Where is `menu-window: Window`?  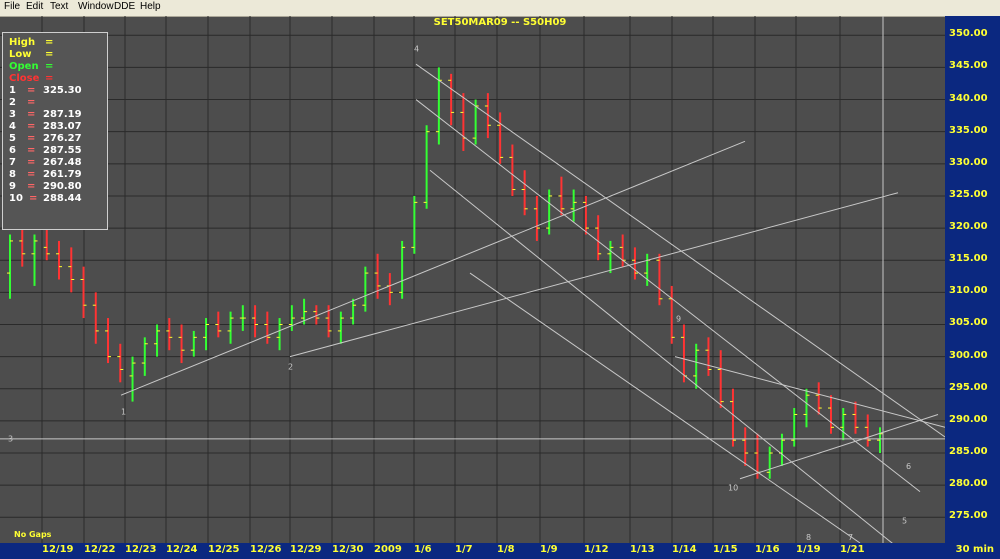
menu-window: Window is located at coordinates (96, 6).